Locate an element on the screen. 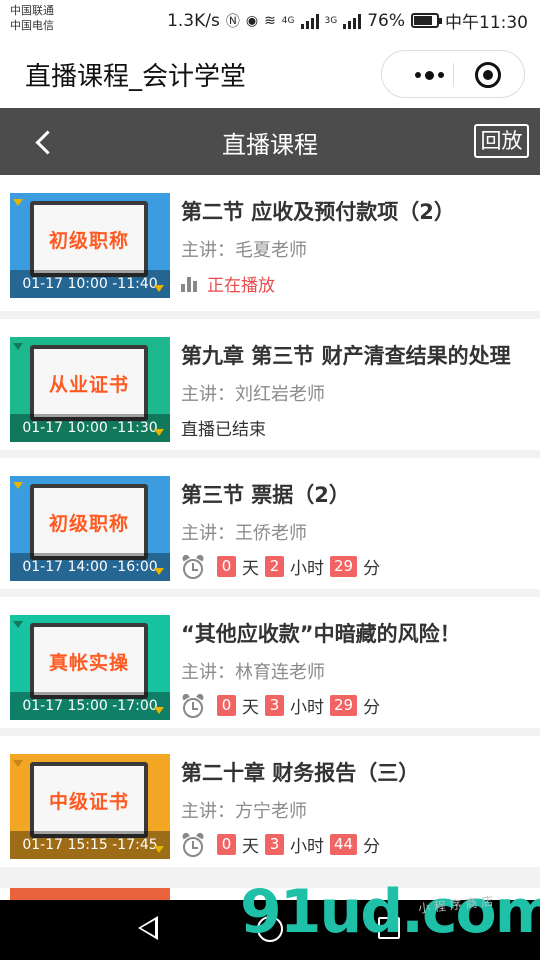 This screenshot has height=960, width=540. capsule-divider is located at coordinates (453, 75).